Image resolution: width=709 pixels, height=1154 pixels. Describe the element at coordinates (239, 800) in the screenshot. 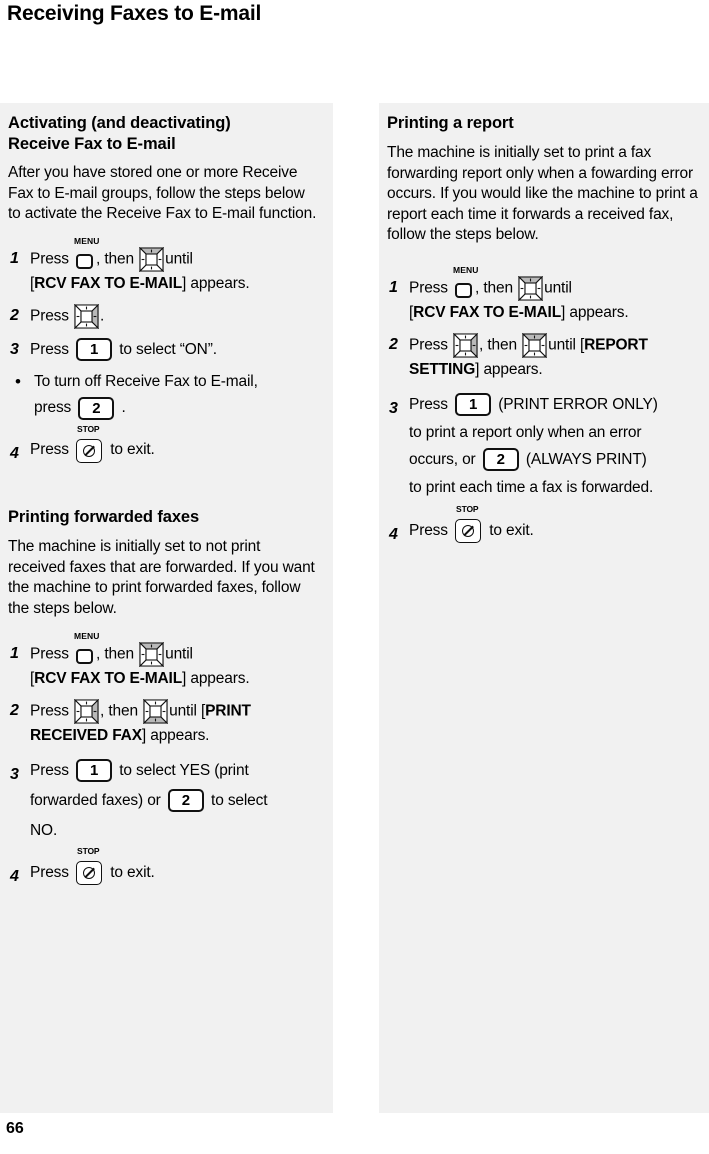

I see `step-text: to select` at that location.